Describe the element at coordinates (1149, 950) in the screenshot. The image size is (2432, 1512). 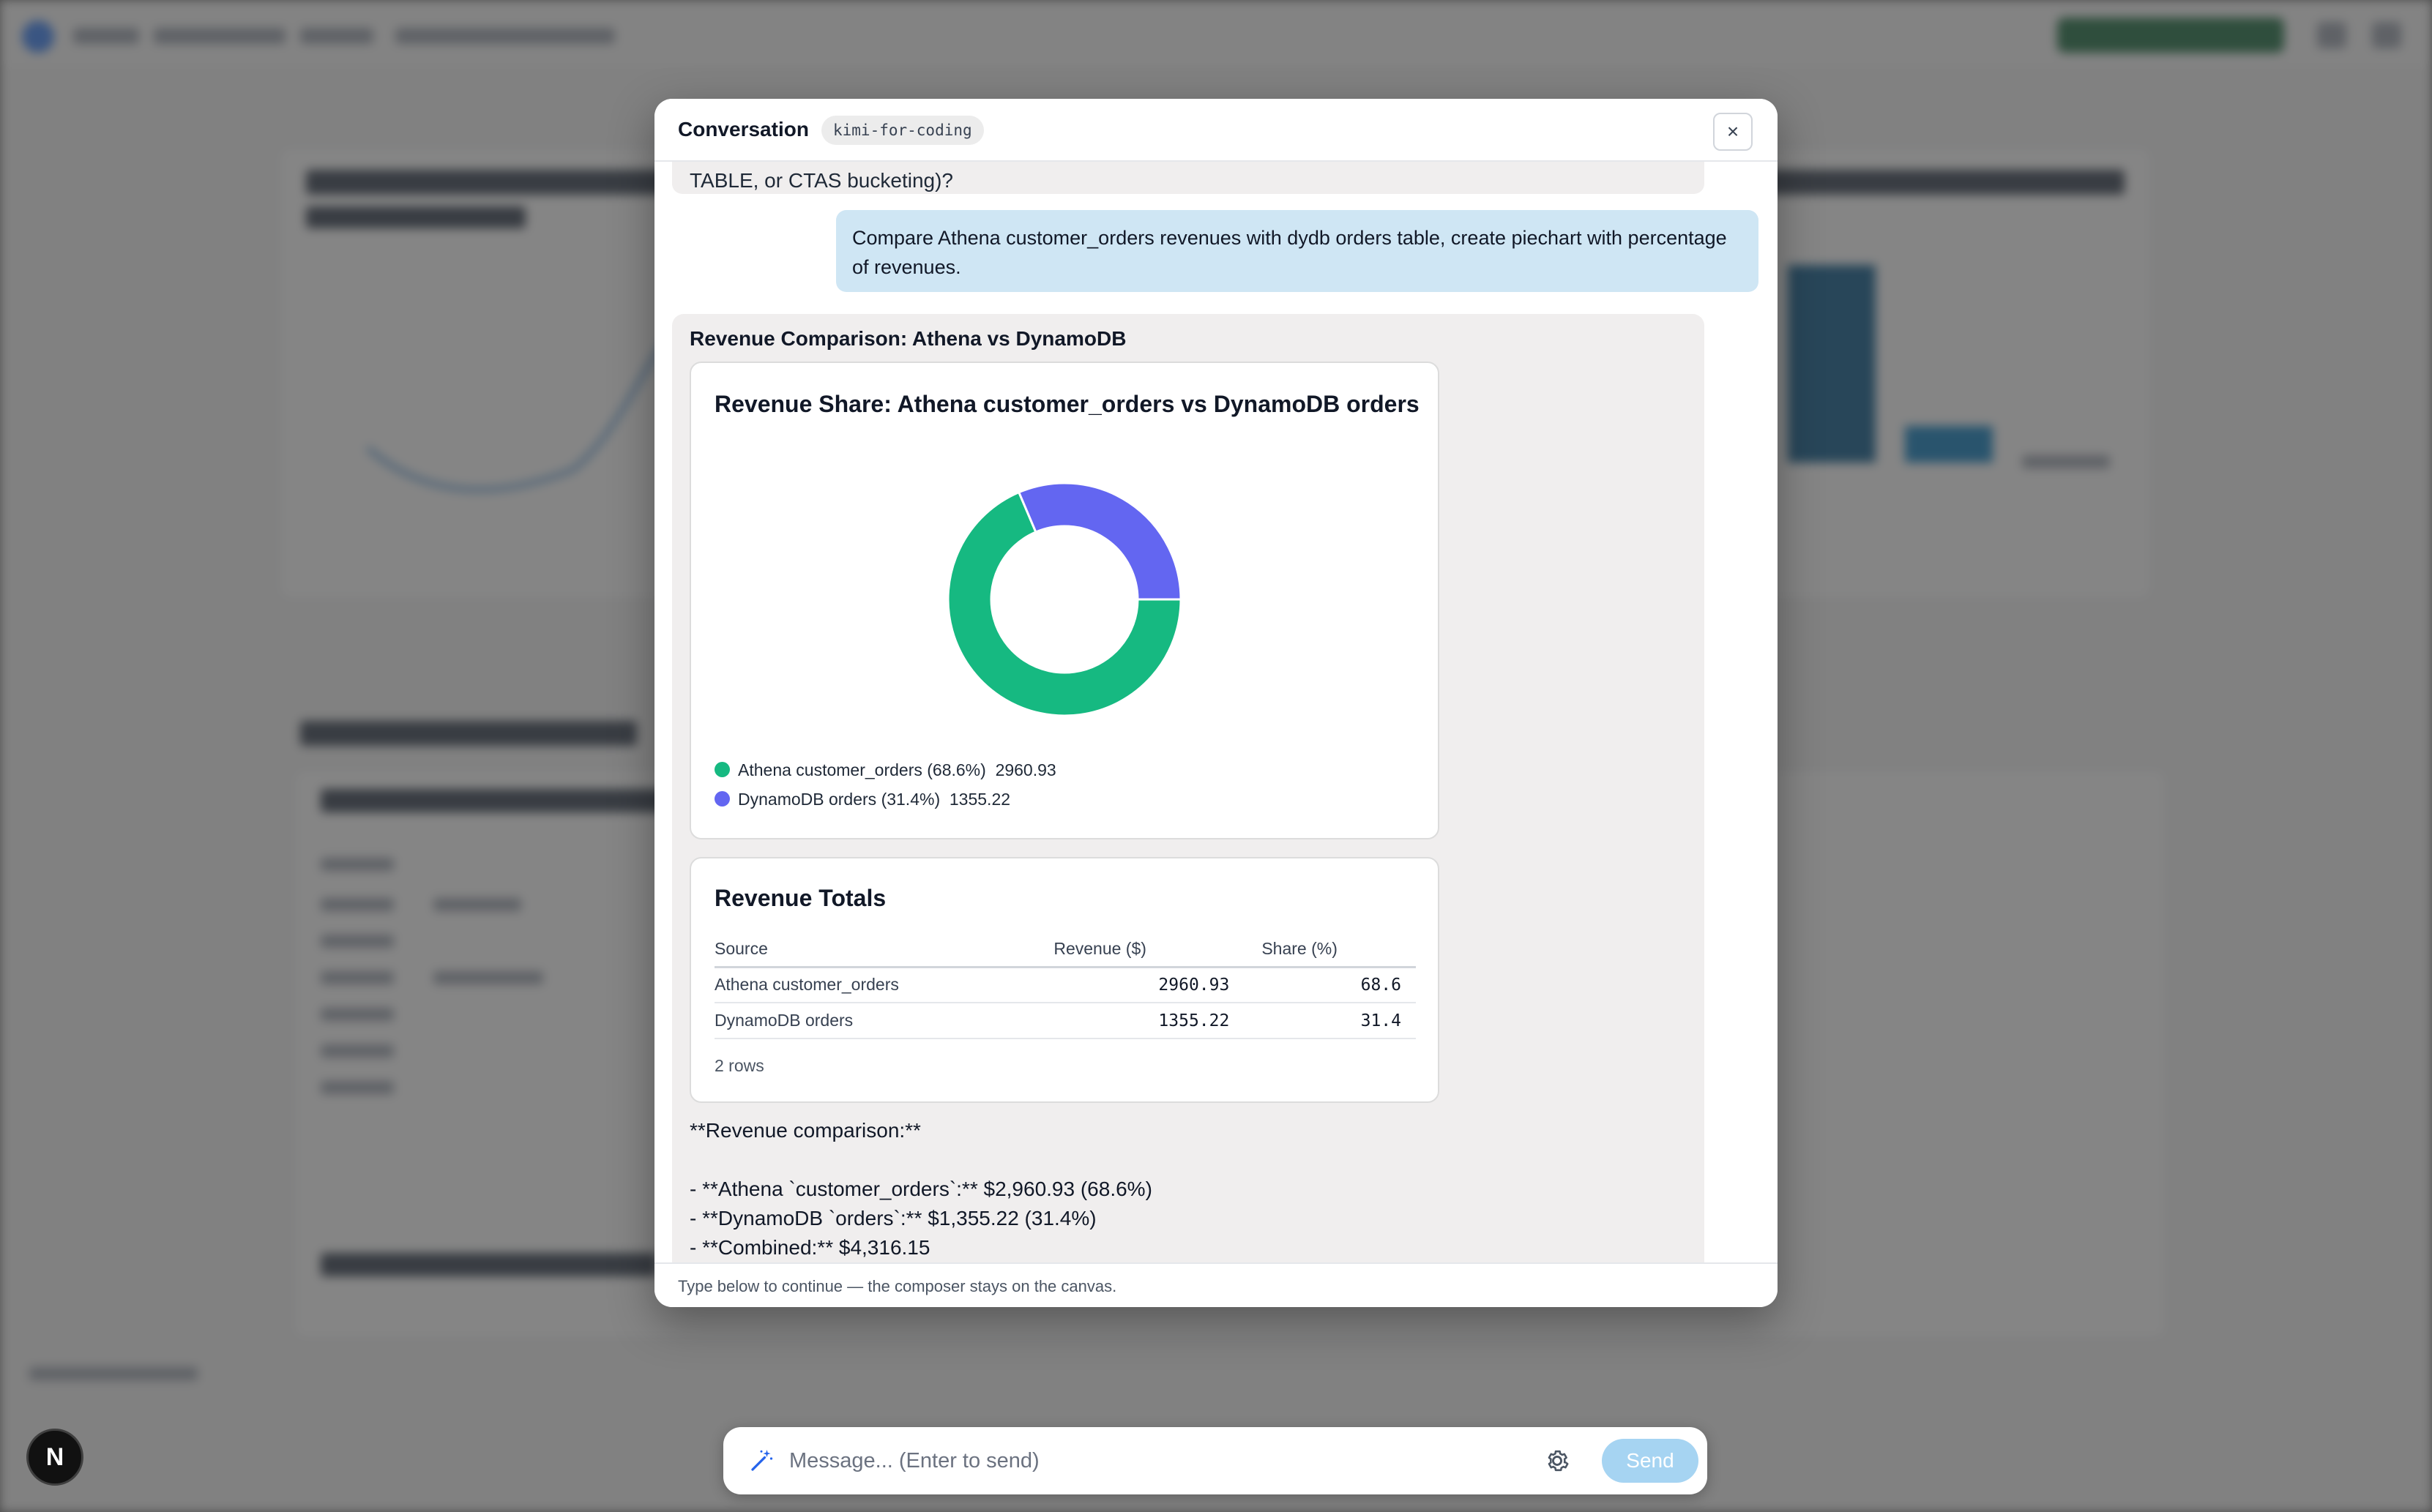
I see `column-header-revenue: Revenue ($)` at that location.